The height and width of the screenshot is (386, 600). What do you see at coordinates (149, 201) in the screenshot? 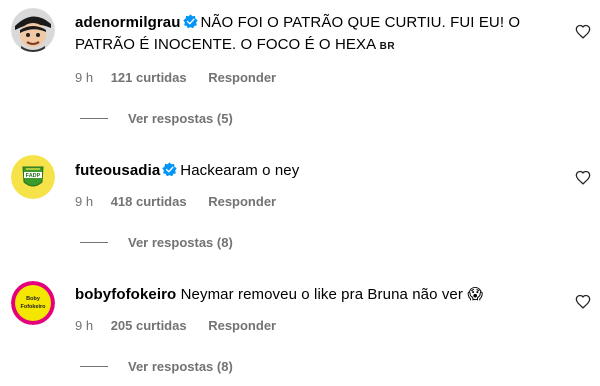
I see `likes-count: 418 curtidas` at bounding box center [149, 201].